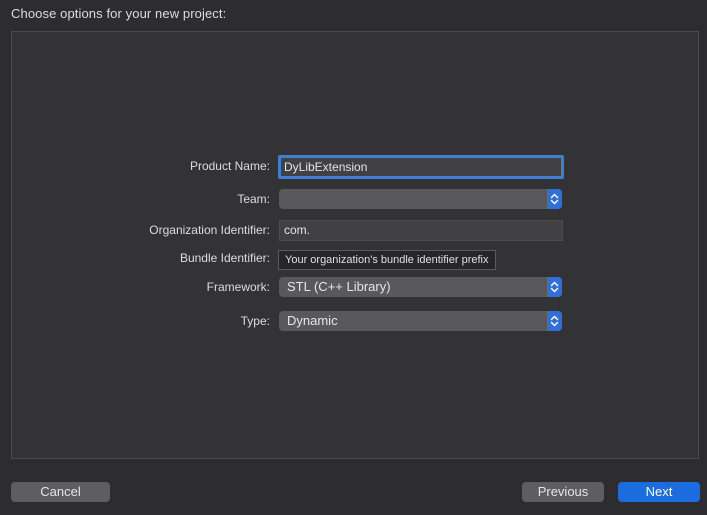 Image resolution: width=707 pixels, height=515 pixels. Describe the element at coordinates (339, 286) in the screenshot. I see `framework-popup-value: STL (C++ Library)` at that location.